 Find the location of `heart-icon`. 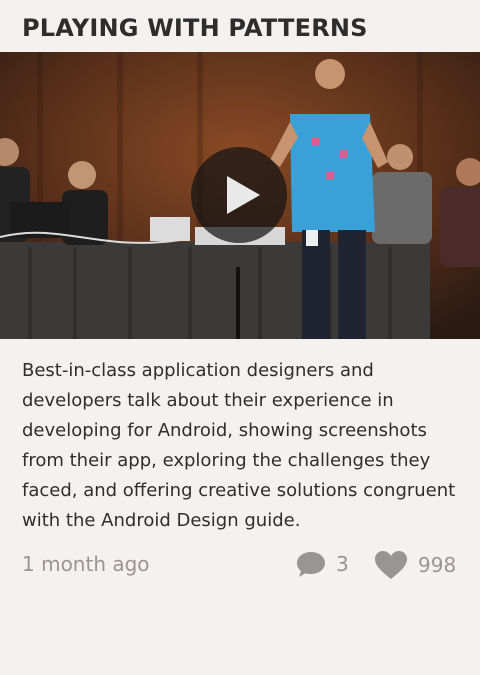

heart-icon is located at coordinates (391, 565).